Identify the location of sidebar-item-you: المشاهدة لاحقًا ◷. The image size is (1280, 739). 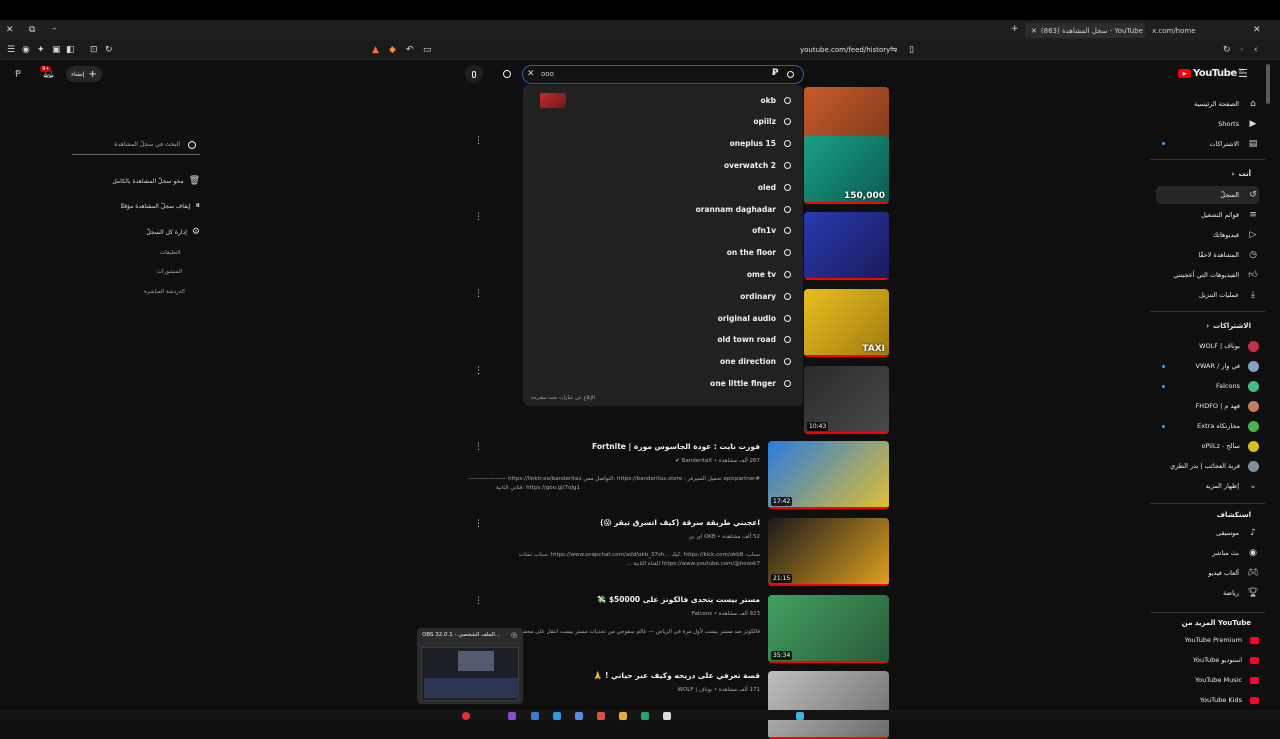
(1207, 255).